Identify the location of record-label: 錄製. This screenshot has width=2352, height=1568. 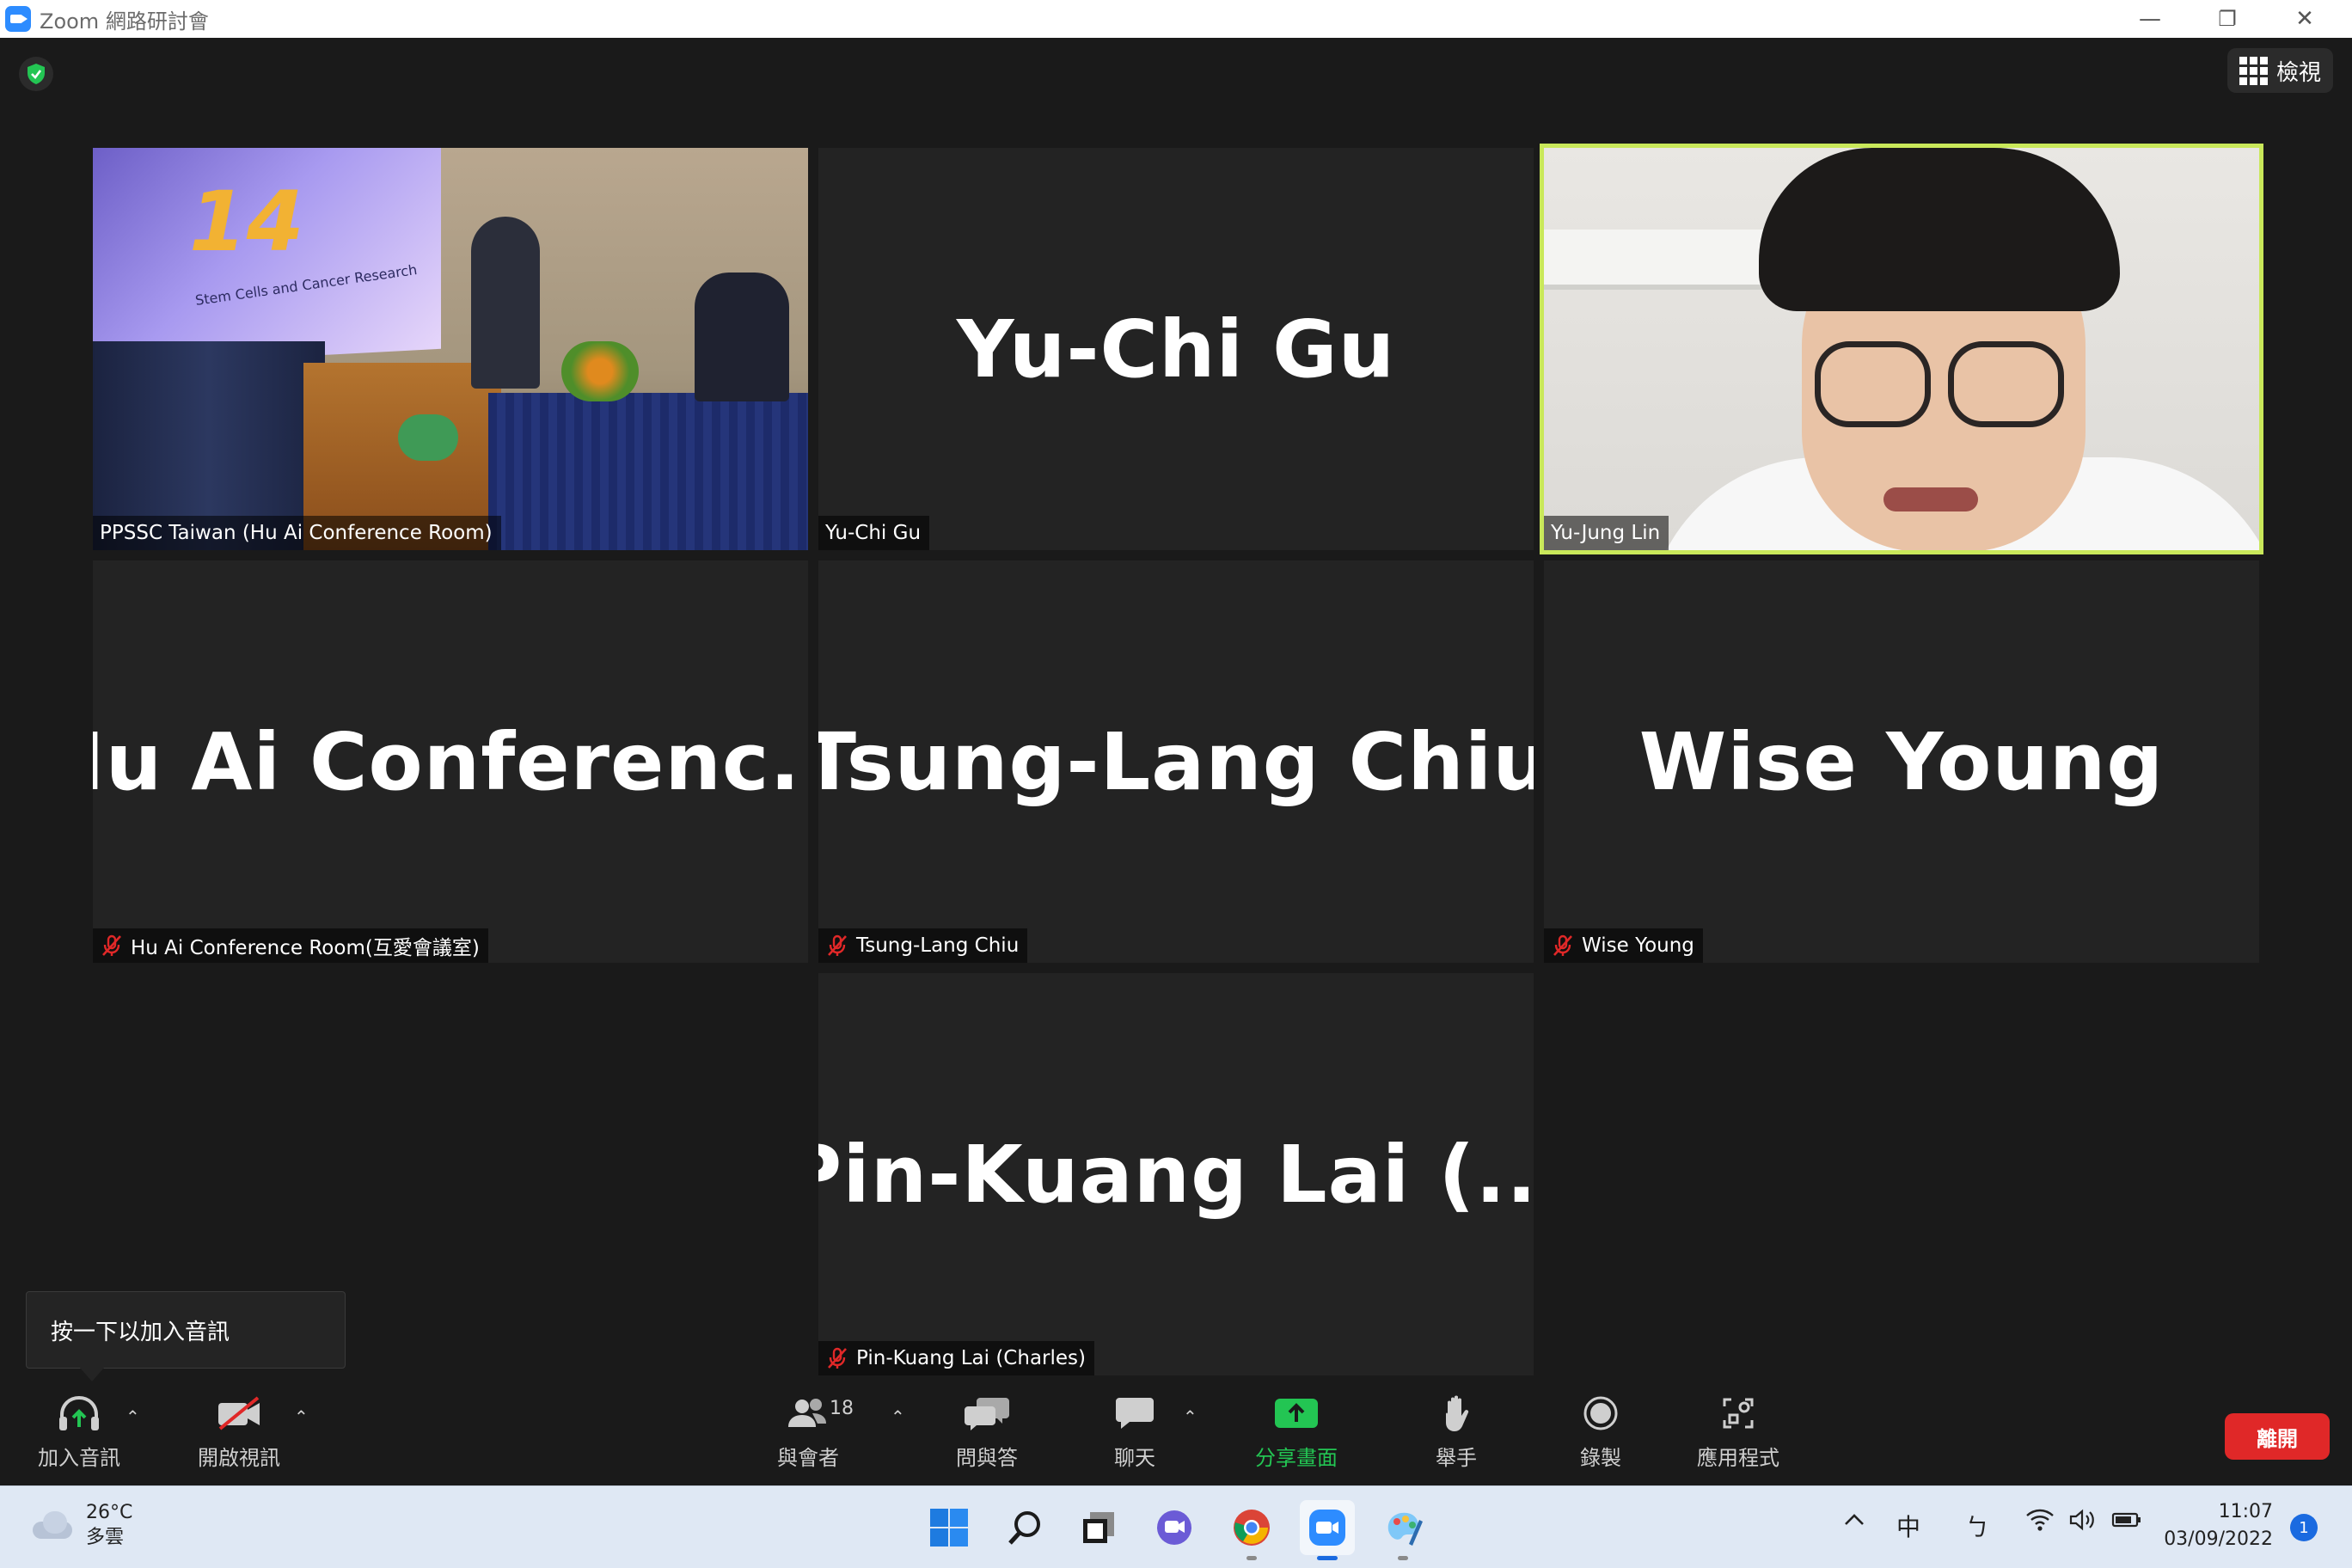
(1600, 1458).